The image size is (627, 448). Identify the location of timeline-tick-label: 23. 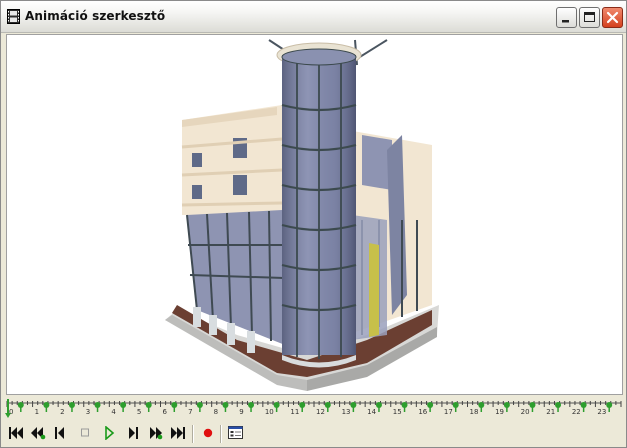
(601, 412).